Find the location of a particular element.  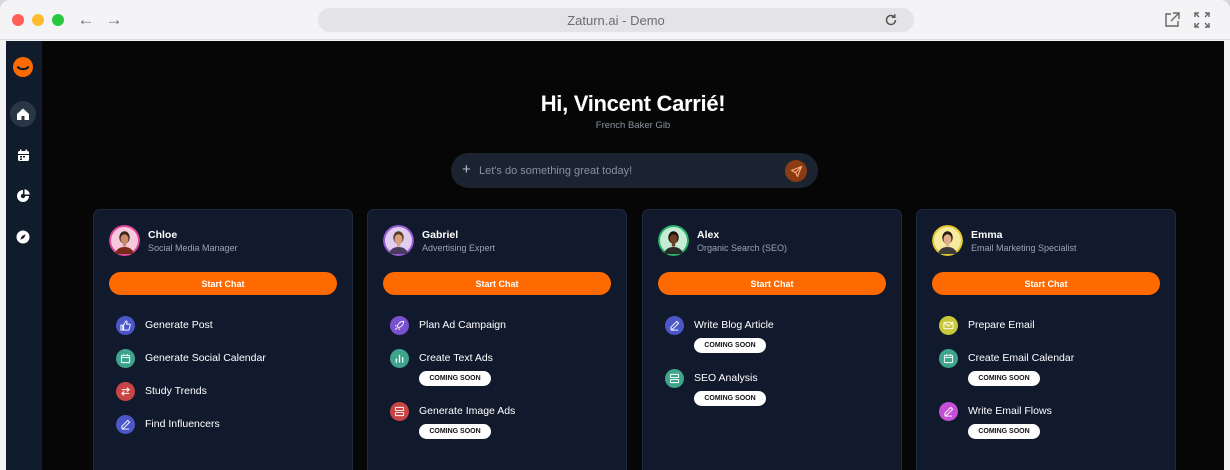

business-name: French Baker Gib is located at coordinates (633, 125).